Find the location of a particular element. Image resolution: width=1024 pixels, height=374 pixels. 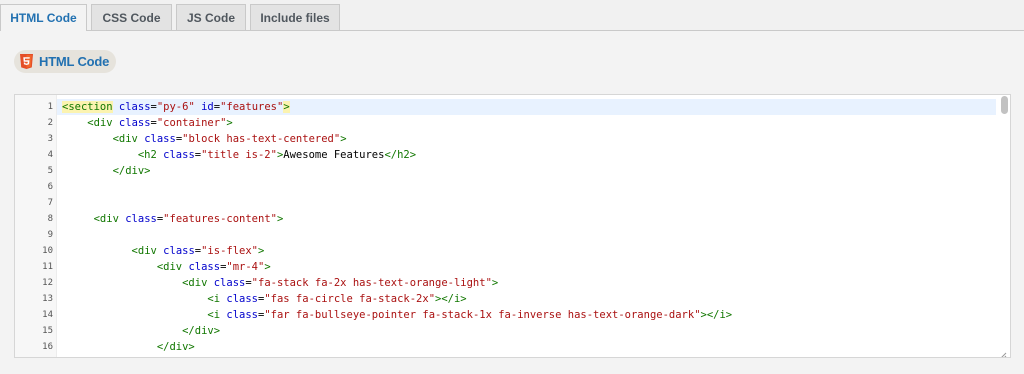

html5-icon is located at coordinates (26, 61).